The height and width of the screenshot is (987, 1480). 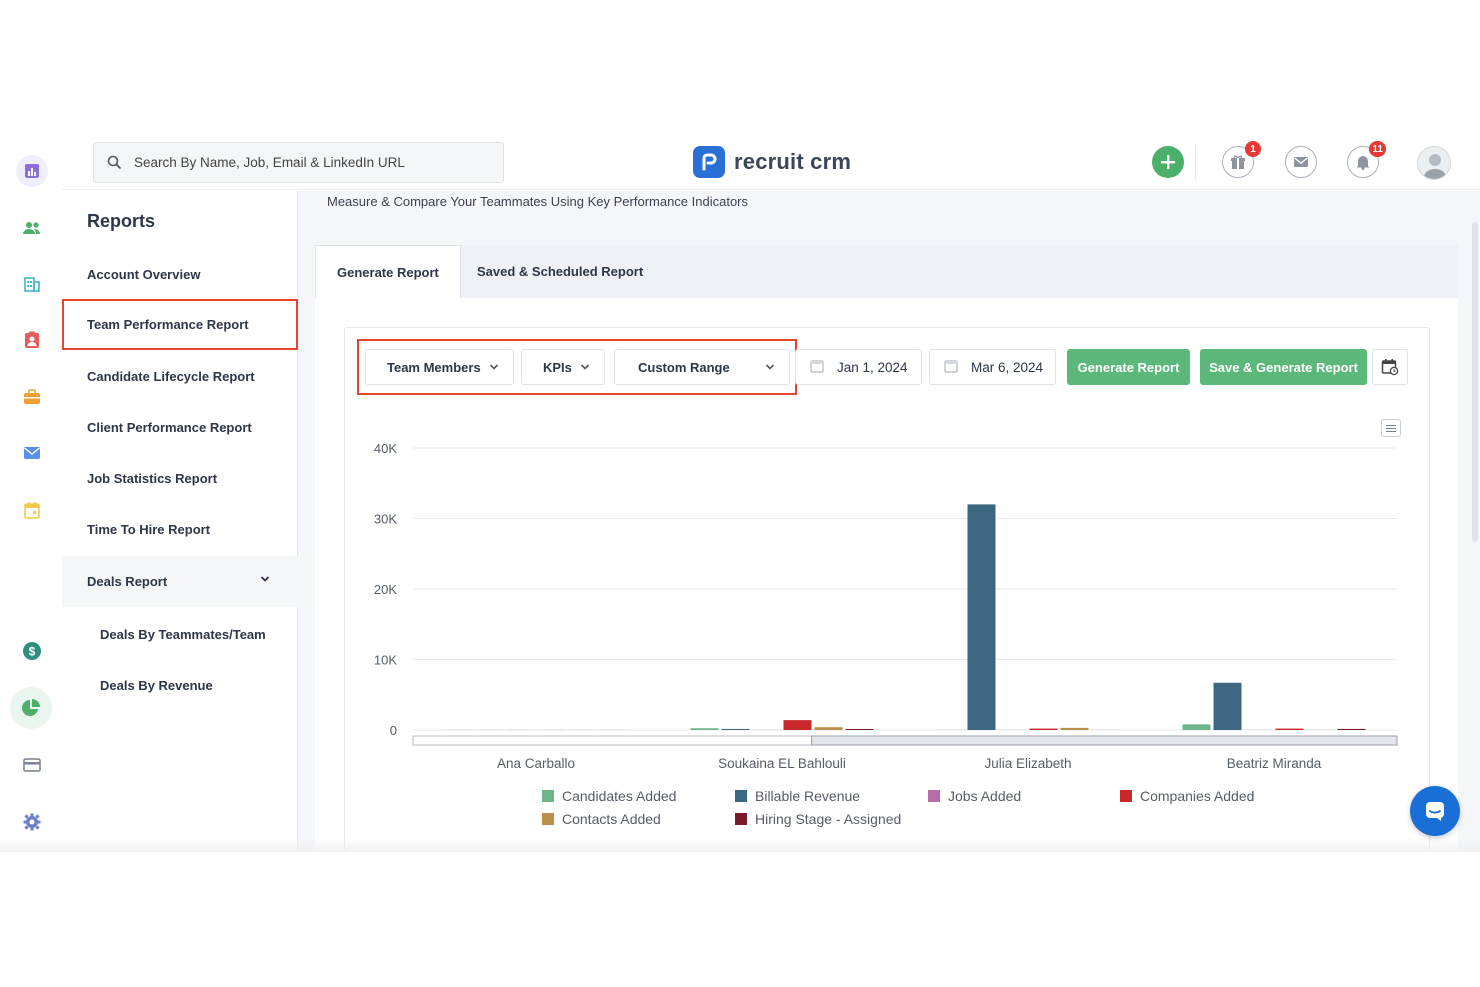 What do you see at coordinates (31, 708) in the screenshot?
I see `reports-pie-icon` at bounding box center [31, 708].